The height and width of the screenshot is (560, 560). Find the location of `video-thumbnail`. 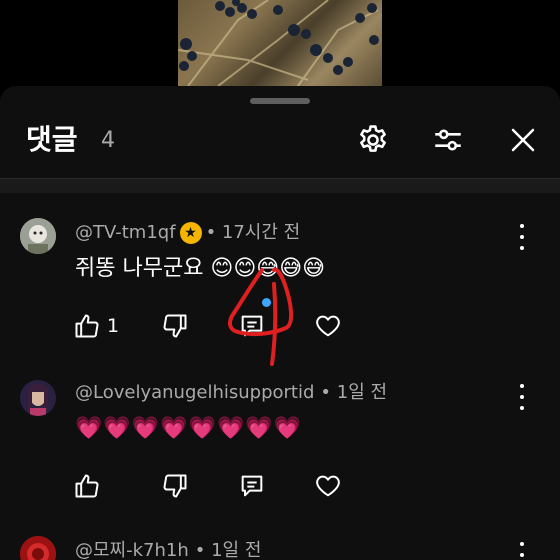

video-thumbnail is located at coordinates (280, 43).